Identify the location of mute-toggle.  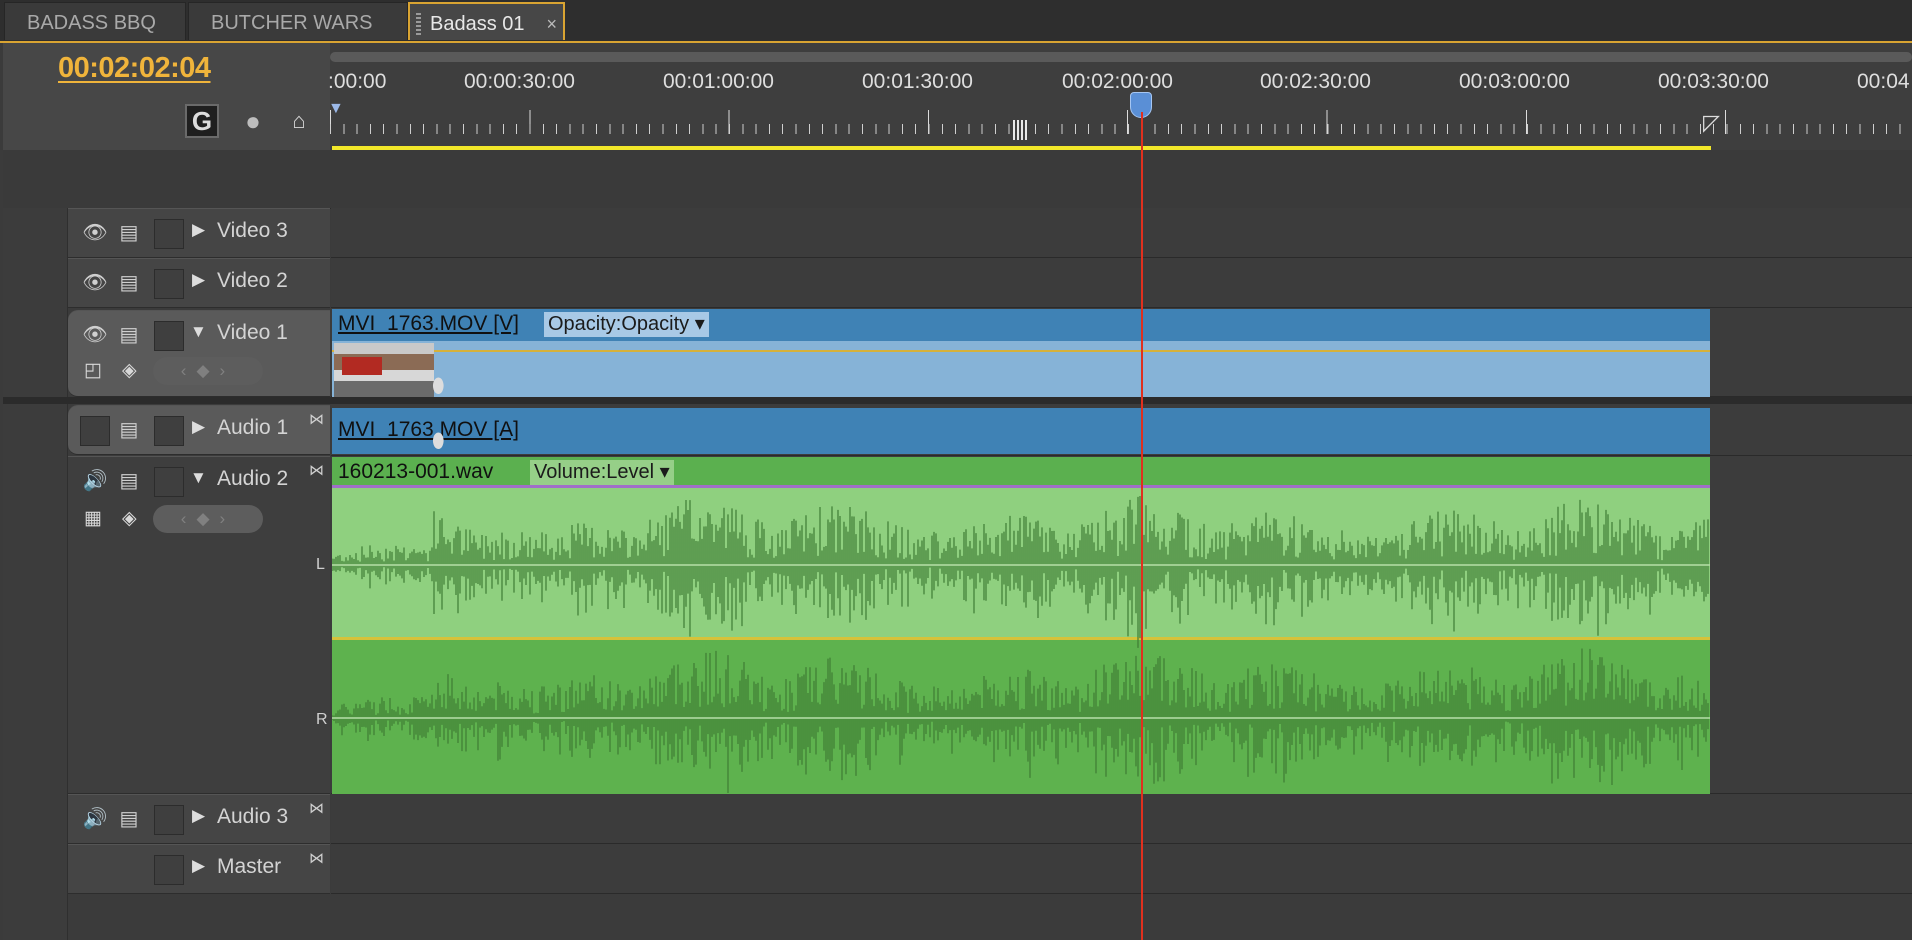
(95, 431).